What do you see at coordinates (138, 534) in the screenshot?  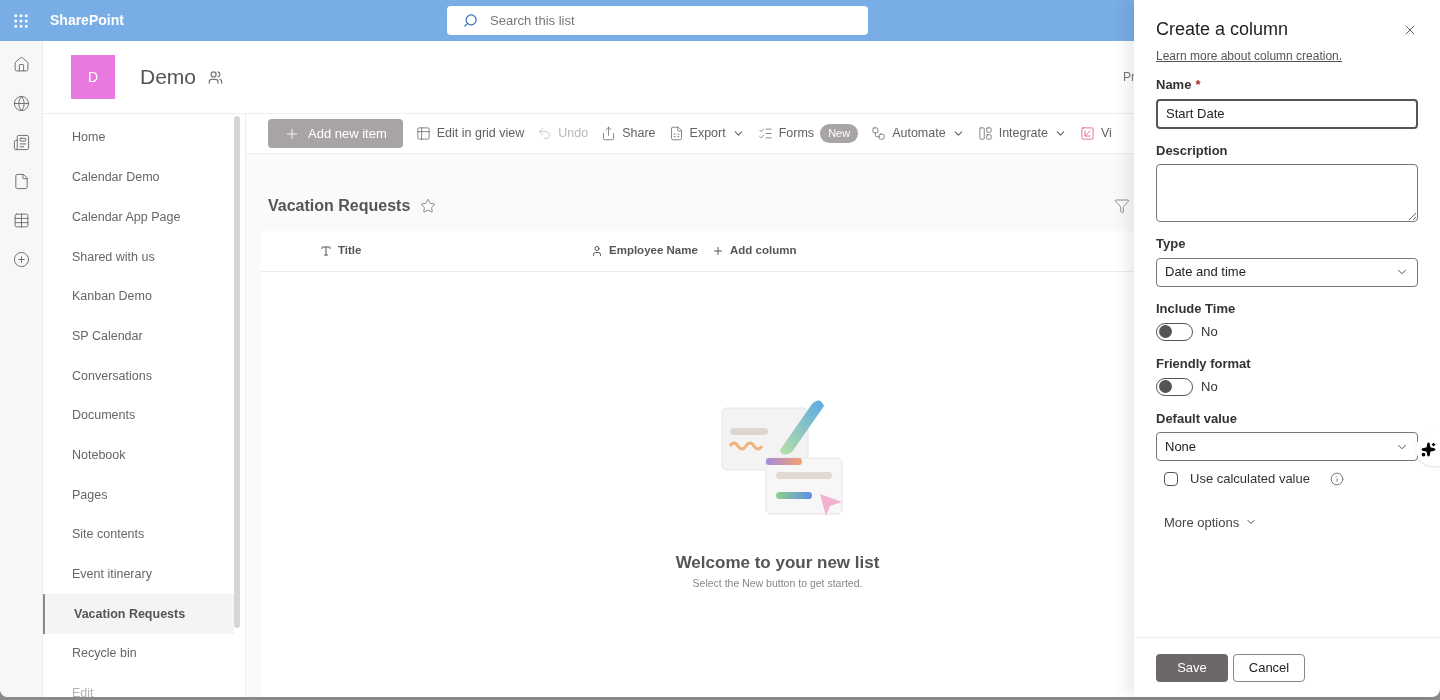 I see `nav-item: Site contents` at bounding box center [138, 534].